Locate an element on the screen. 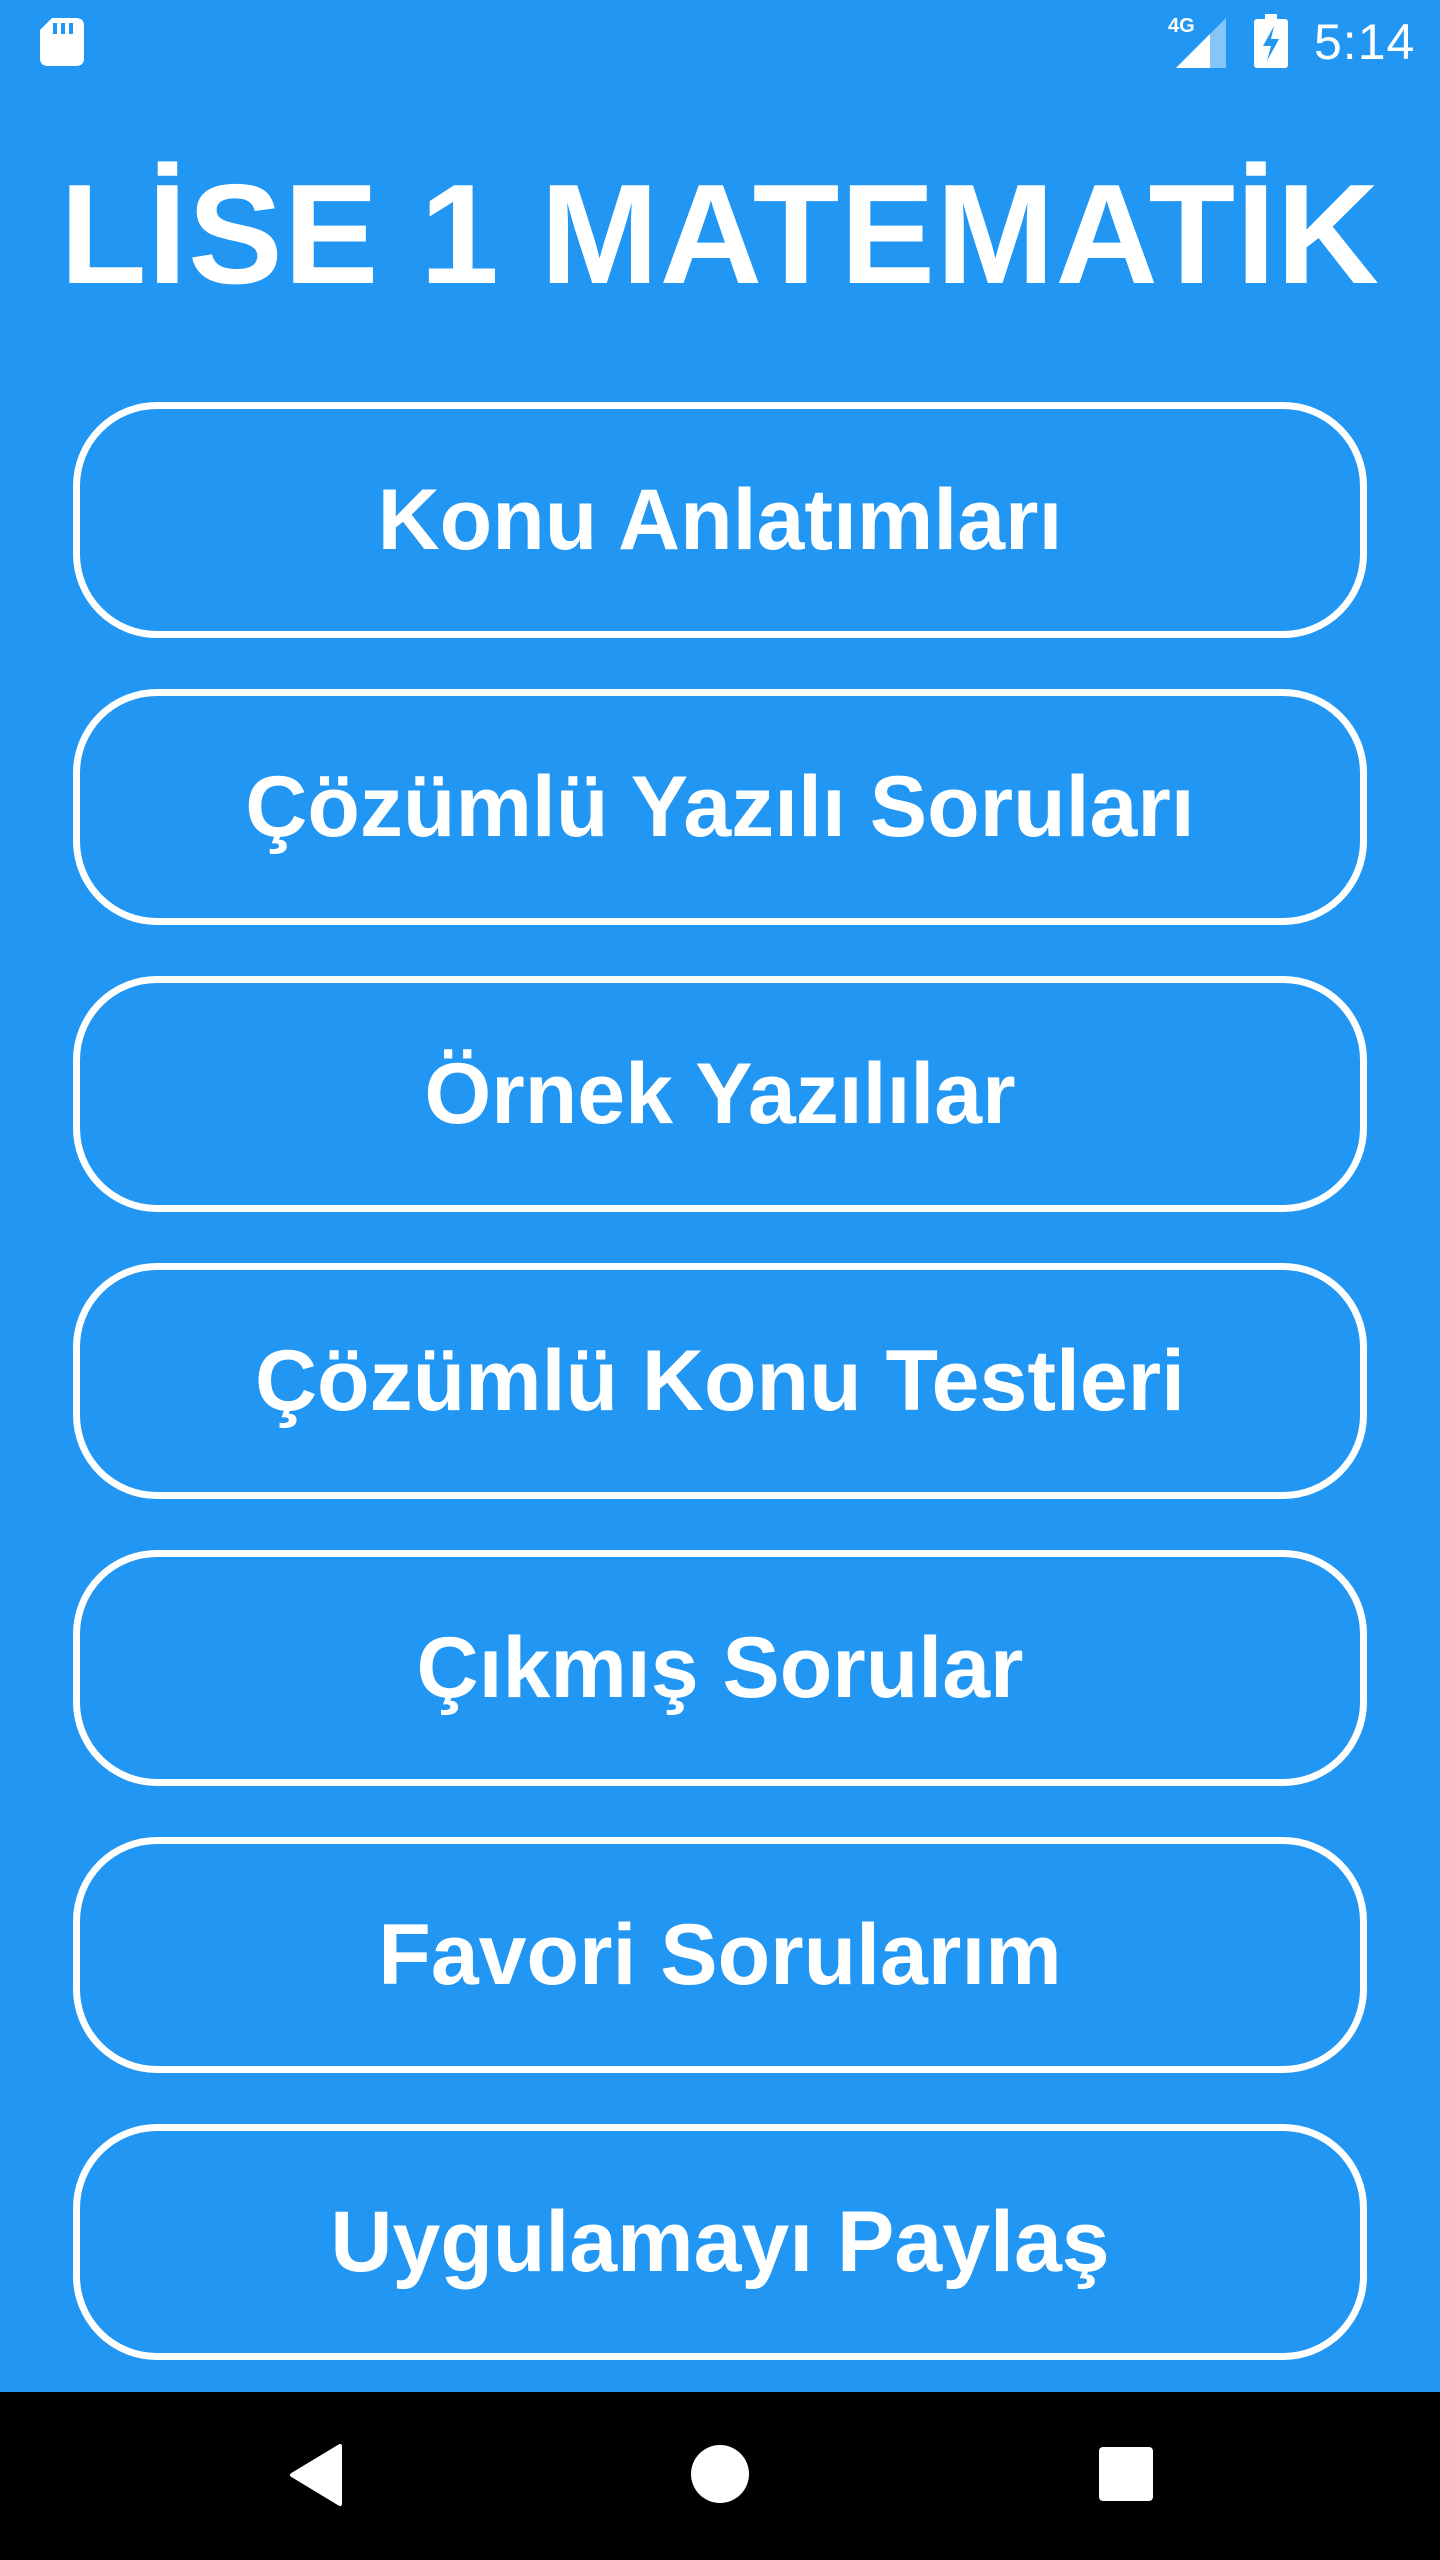 The height and width of the screenshot is (2560, 1440). home-icon is located at coordinates (720, 2474).